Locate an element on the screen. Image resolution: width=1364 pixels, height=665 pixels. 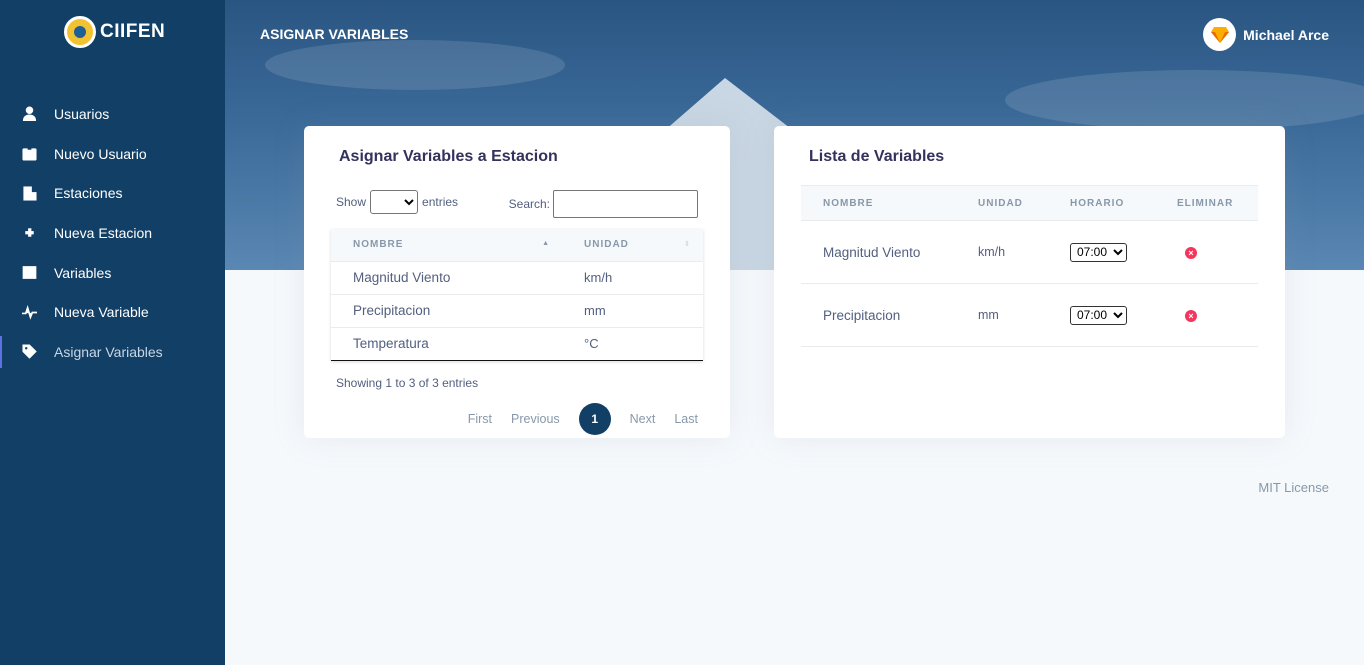
user-name: Michael Arce is located at coordinates (1286, 34).